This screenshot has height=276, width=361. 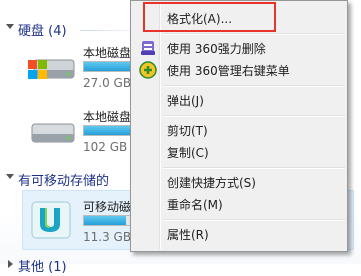 What do you see at coordinates (42, 267) in the screenshot?
I see `group-title: 其他 (1)` at bounding box center [42, 267].